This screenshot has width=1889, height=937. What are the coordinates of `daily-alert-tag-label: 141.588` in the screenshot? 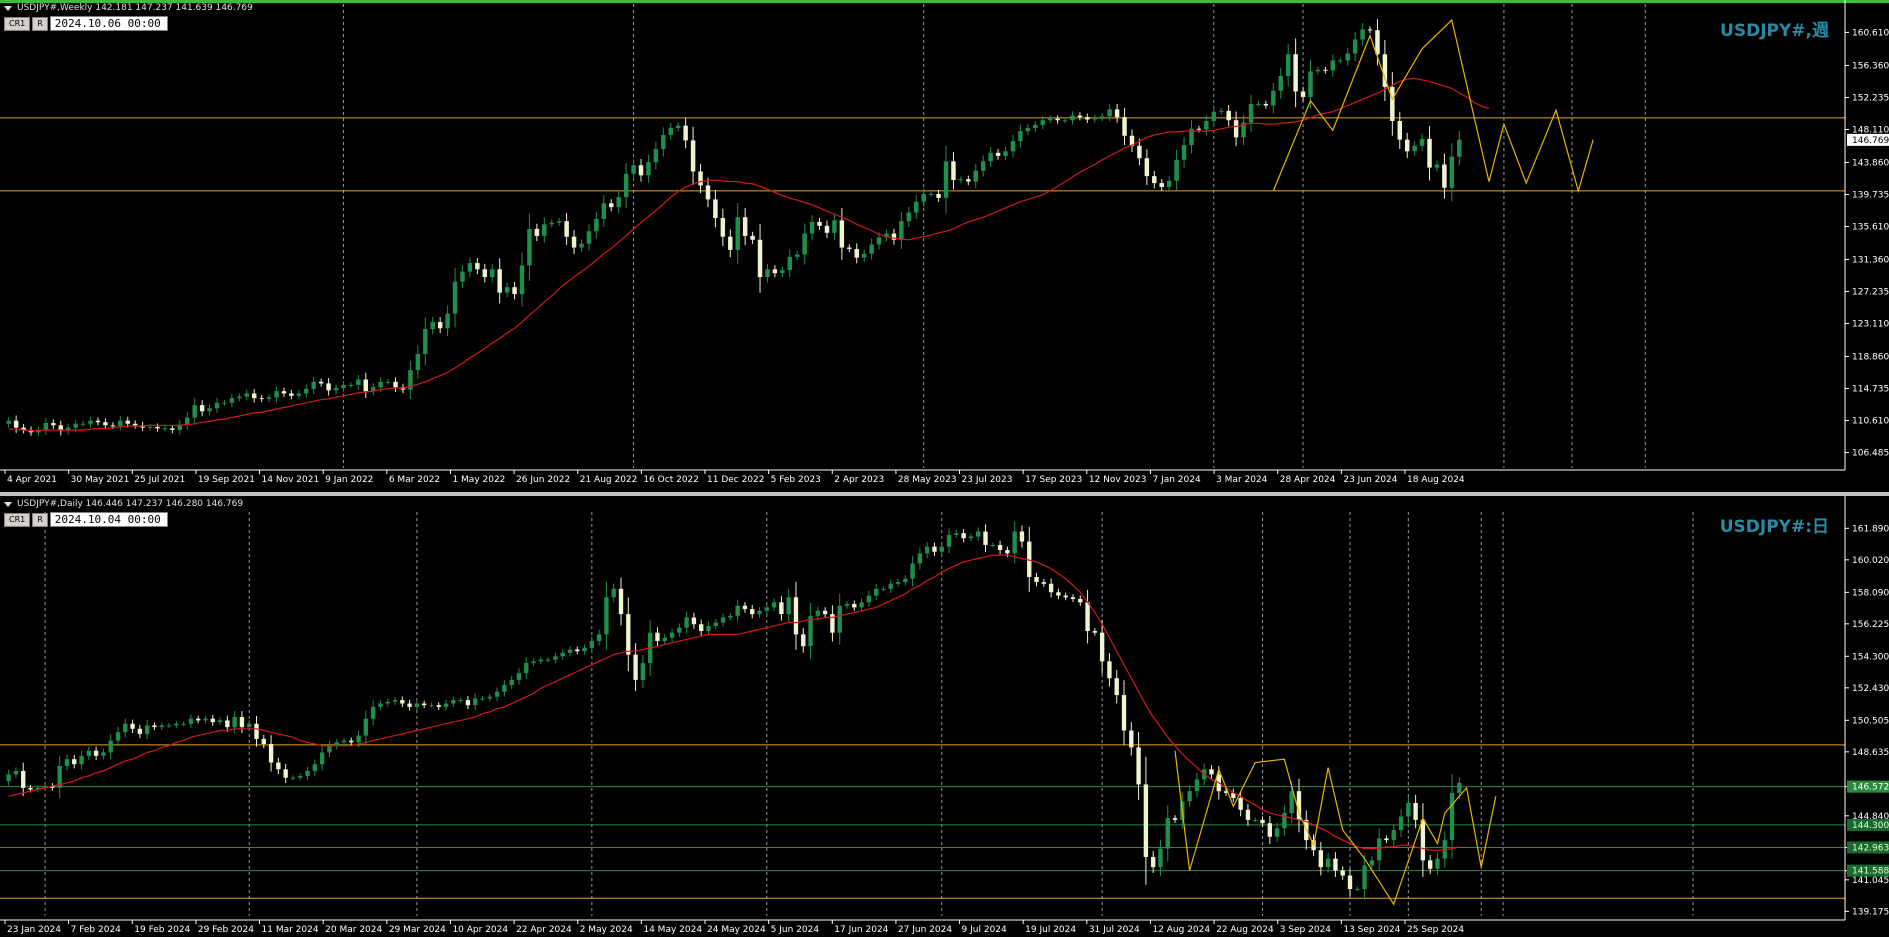 It's located at (1870, 872).